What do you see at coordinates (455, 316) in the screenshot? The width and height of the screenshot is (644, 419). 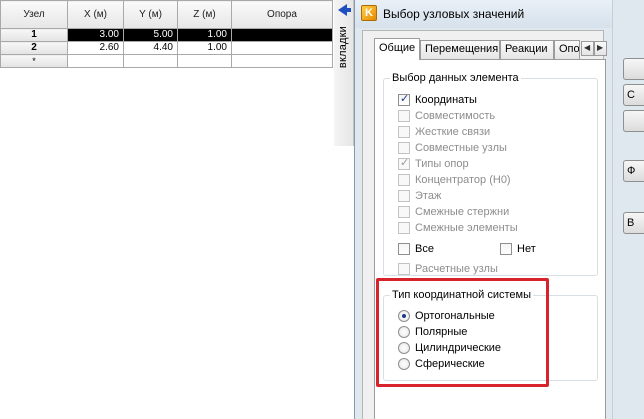 I see `radio-label: Ортогональные` at bounding box center [455, 316].